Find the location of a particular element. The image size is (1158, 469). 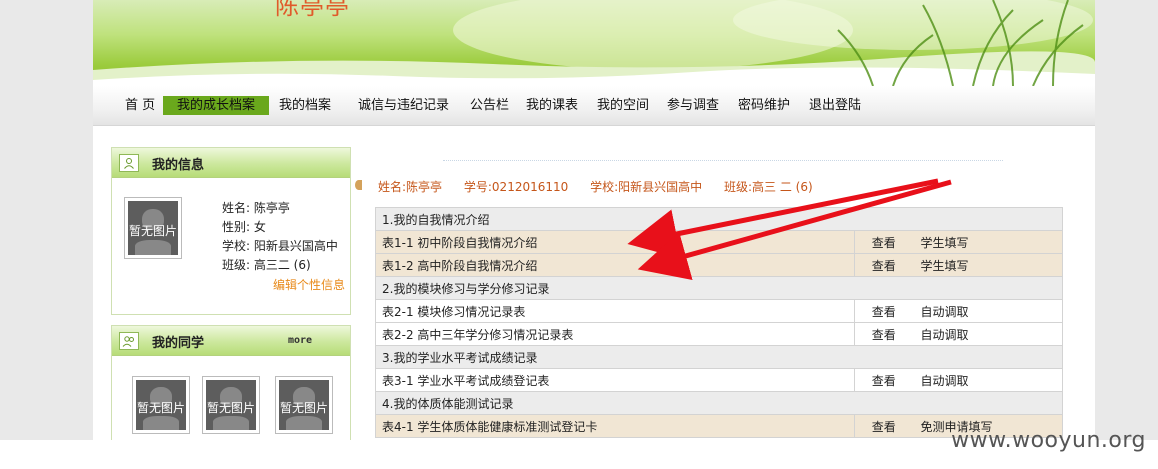

nav-bulletin: 公告栏 is located at coordinates (489, 106).